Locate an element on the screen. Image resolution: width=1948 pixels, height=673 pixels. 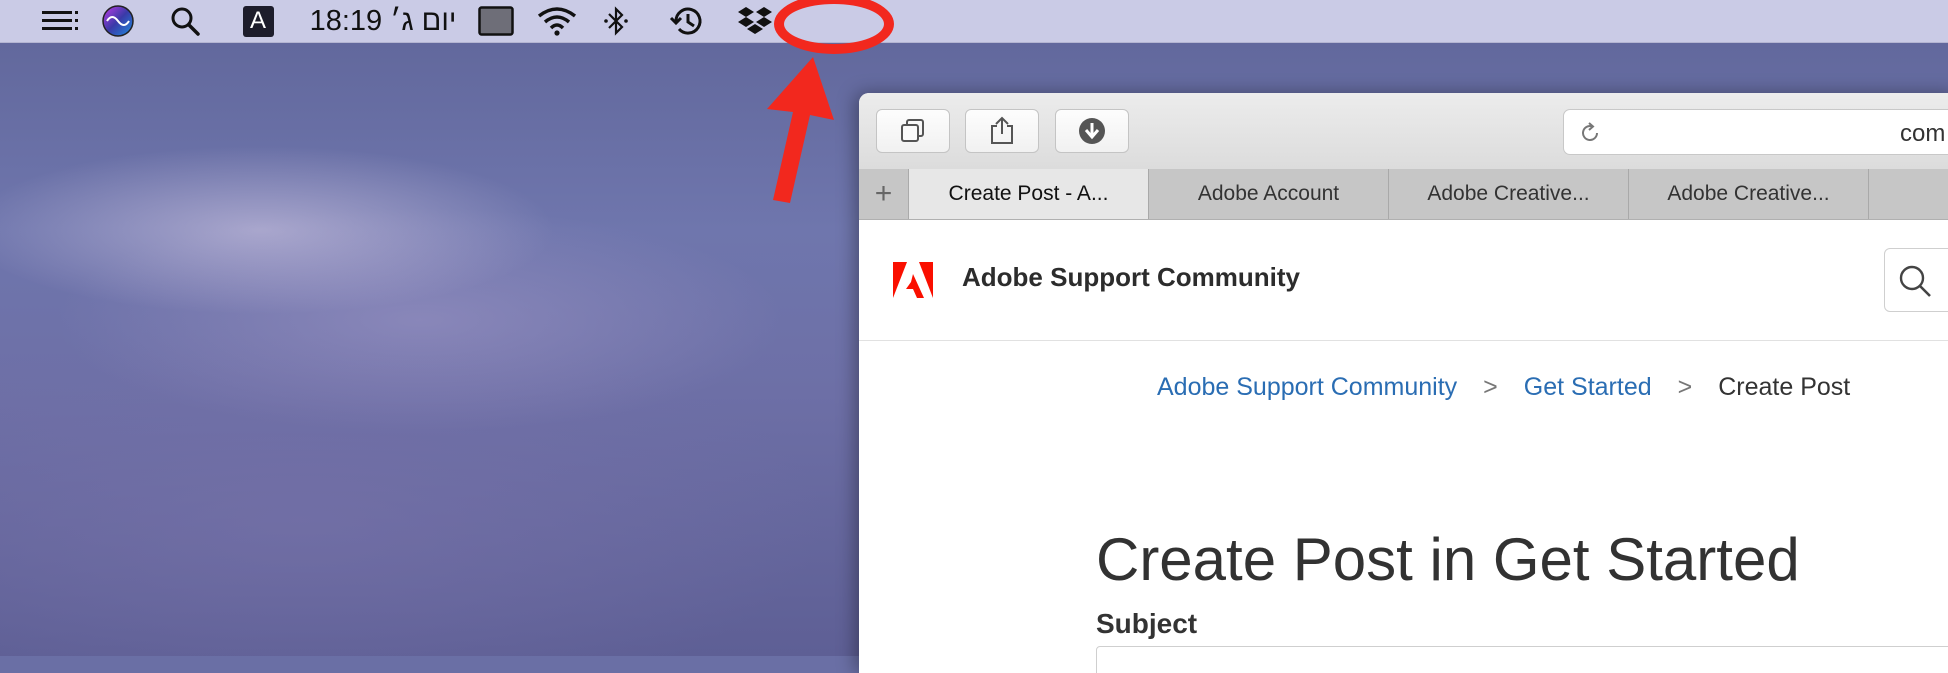
address-bar: com is located at coordinates (1755, 132).